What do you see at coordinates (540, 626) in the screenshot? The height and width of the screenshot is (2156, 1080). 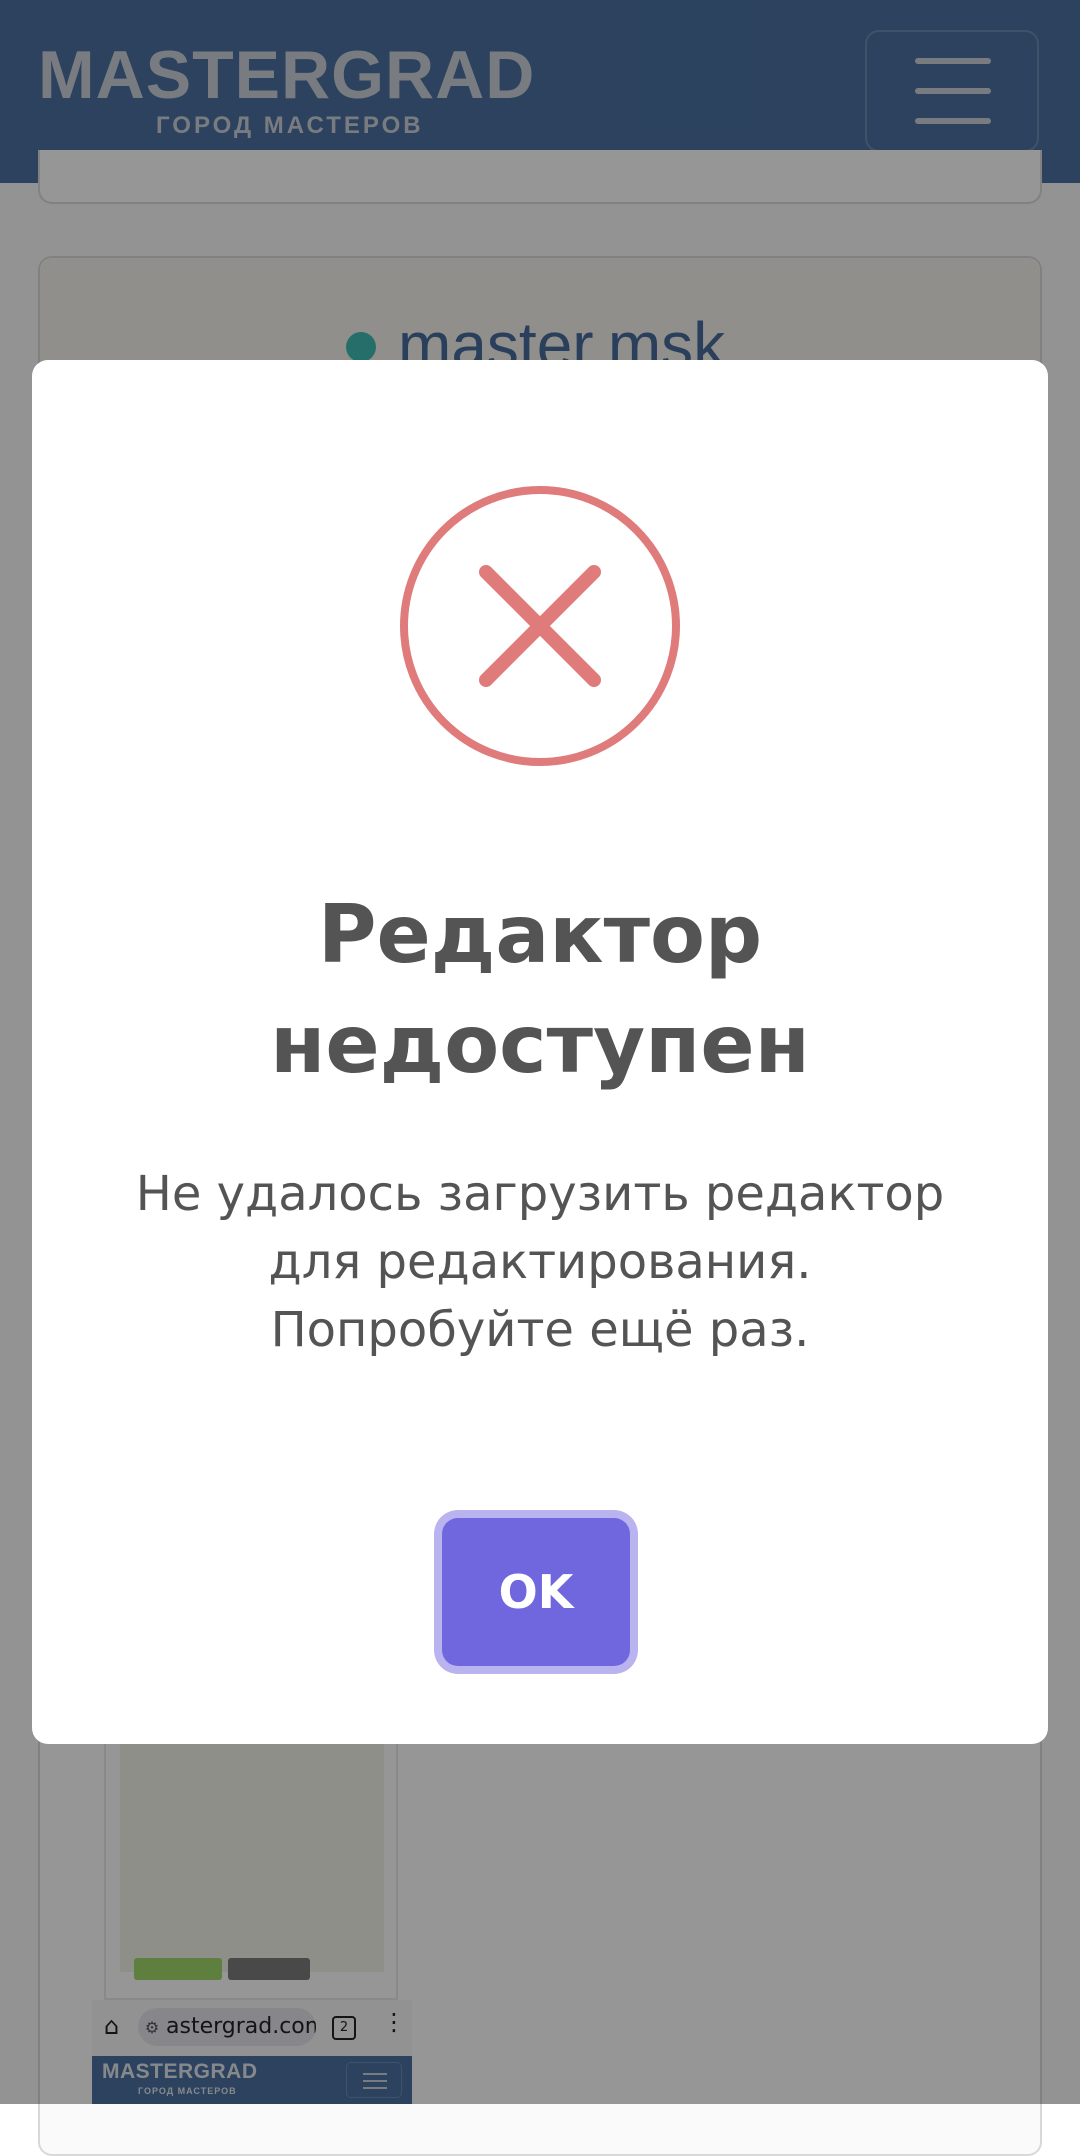 I see `error-x-icon` at bounding box center [540, 626].